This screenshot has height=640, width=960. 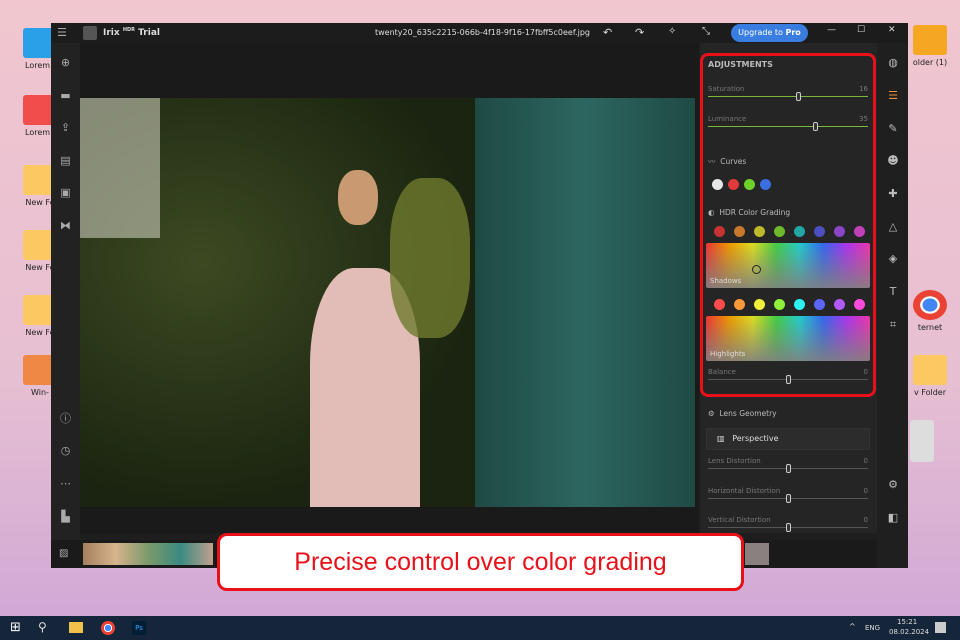 What do you see at coordinates (893, 129) in the screenshot?
I see `brush-icon: ✎` at bounding box center [893, 129].